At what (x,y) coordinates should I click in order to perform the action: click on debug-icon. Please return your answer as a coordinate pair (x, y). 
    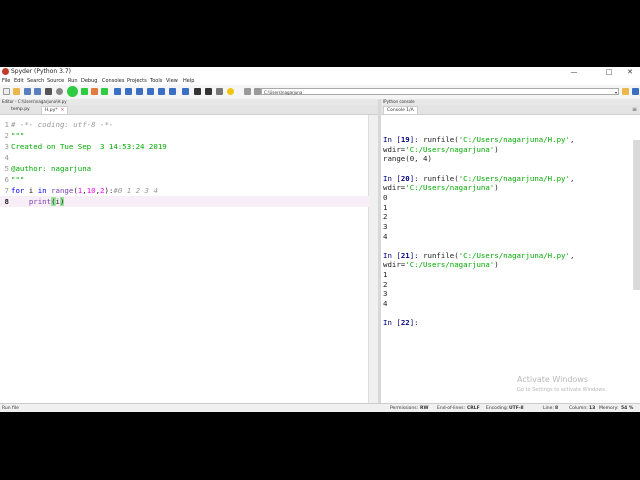
    Looking at the image, I should click on (117, 91).